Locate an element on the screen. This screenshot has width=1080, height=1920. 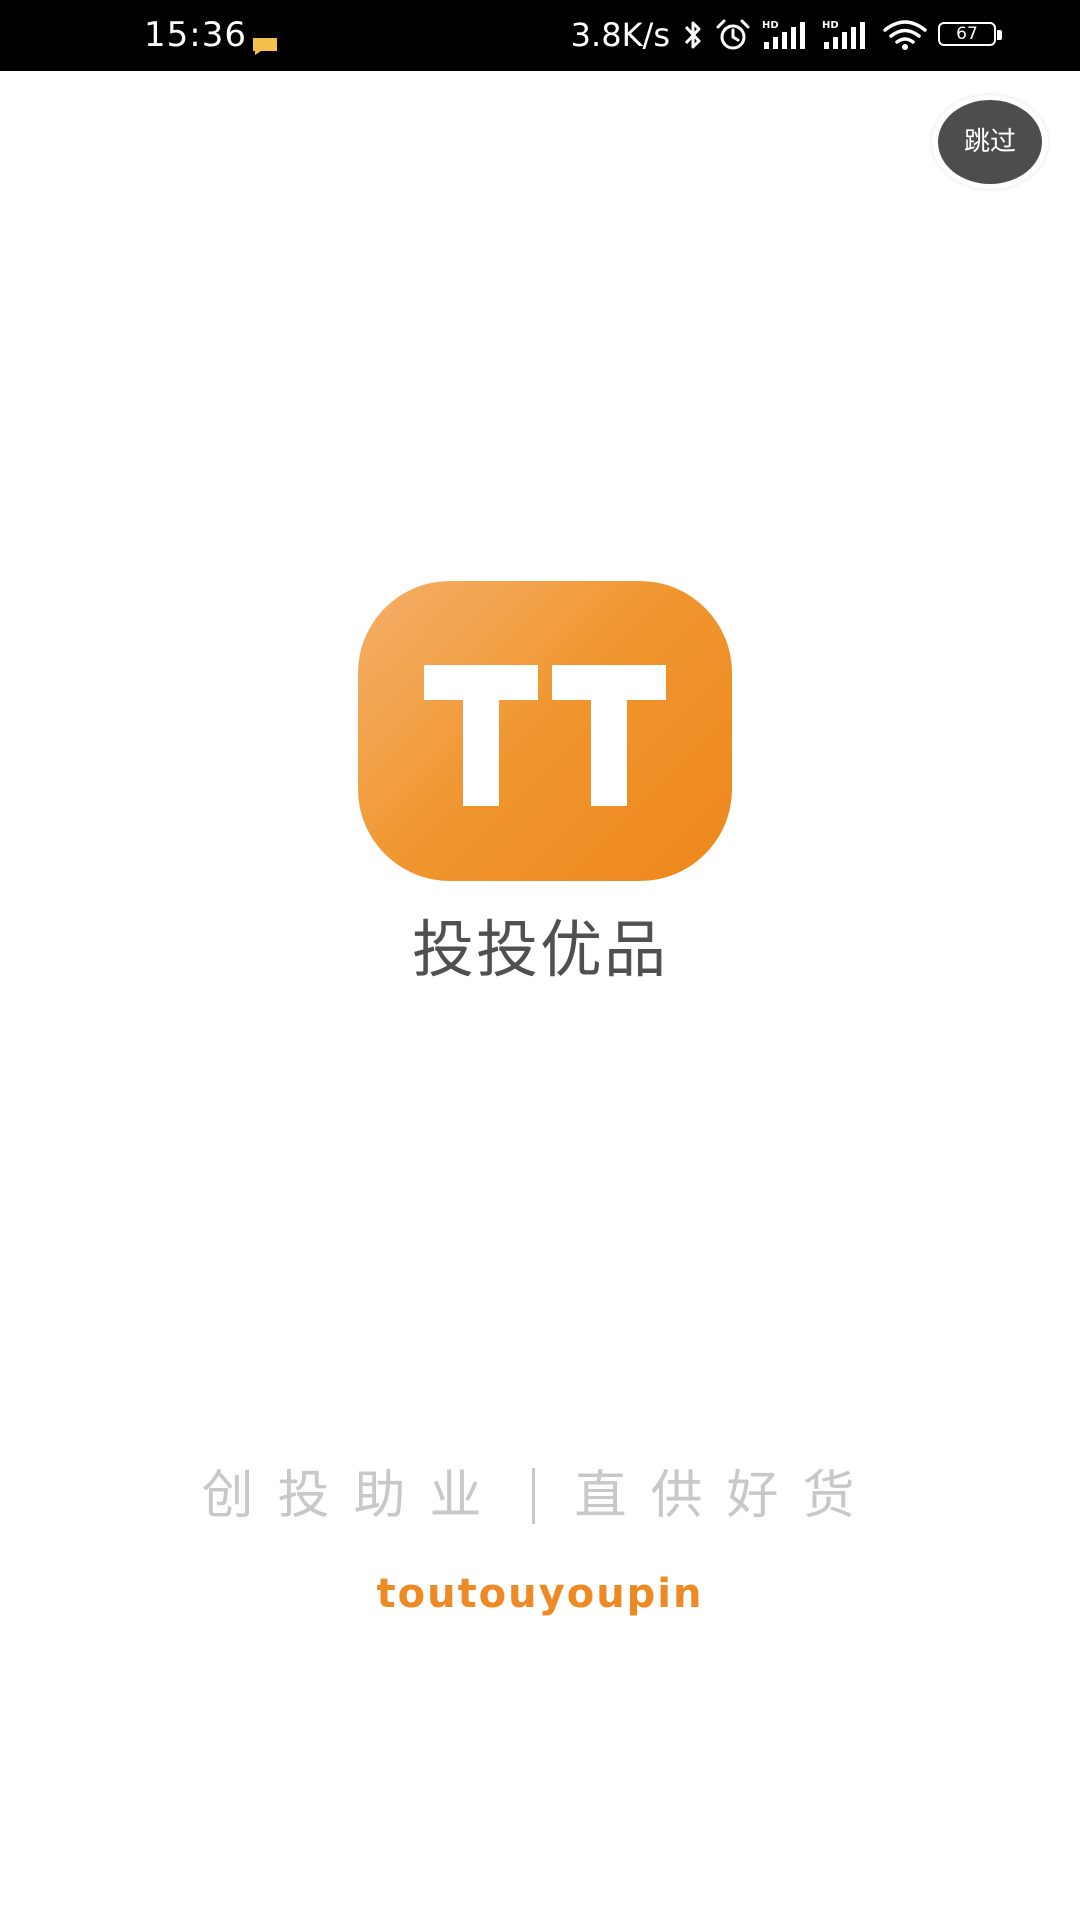
alarm-icon is located at coordinates (733, 34).